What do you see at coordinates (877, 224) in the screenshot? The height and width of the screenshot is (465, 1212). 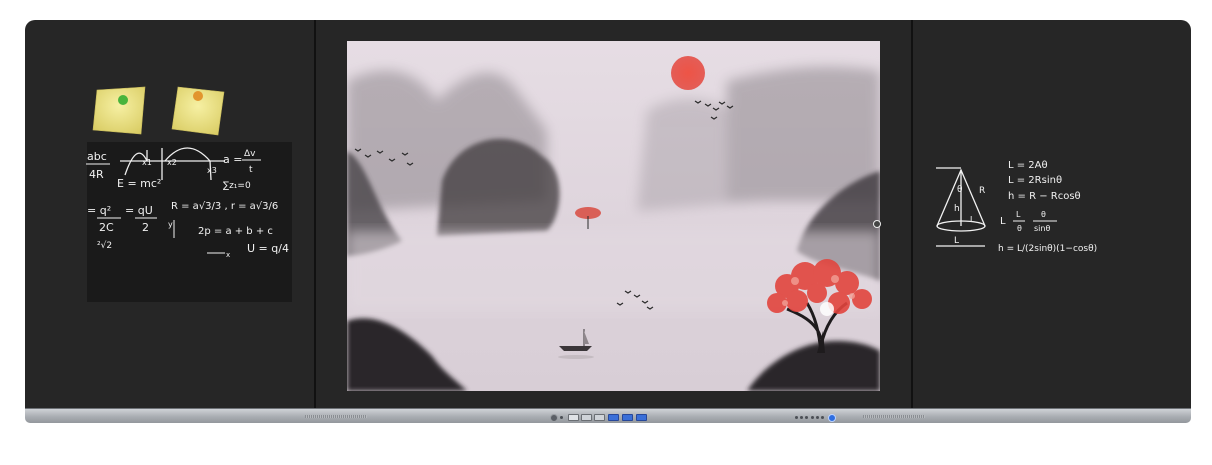 I see `side-knob-icon` at bounding box center [877, 224].